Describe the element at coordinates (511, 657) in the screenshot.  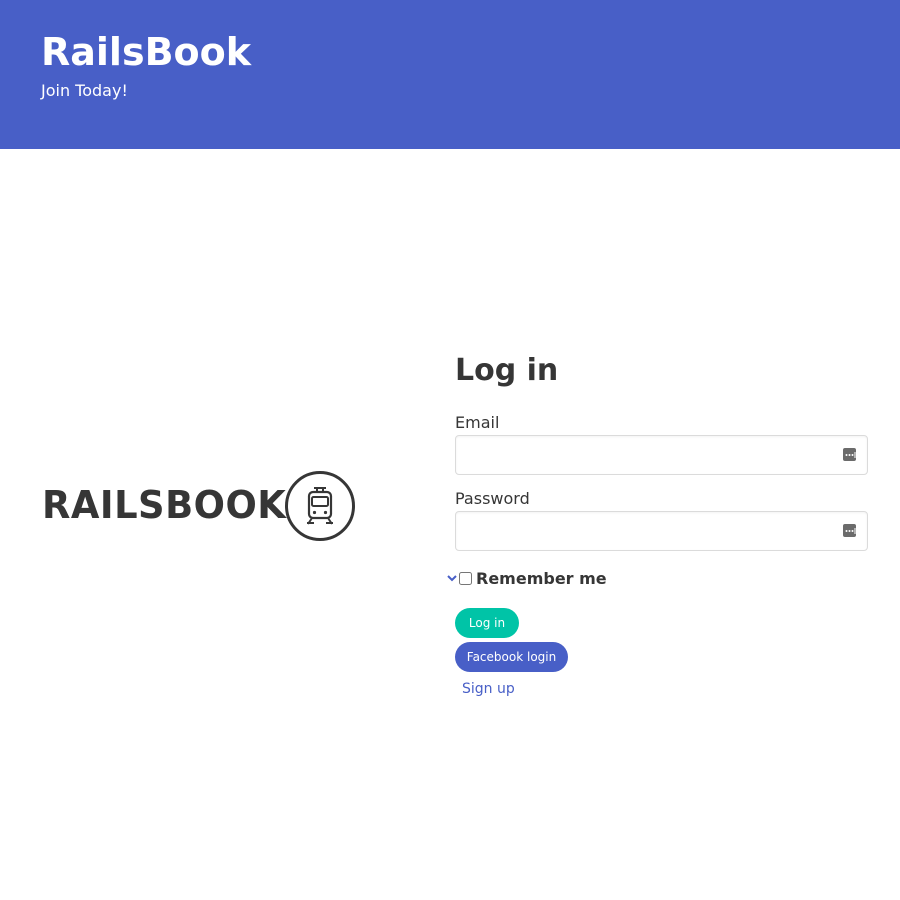
I see `facebook-login-button: Facebook login` at that location.